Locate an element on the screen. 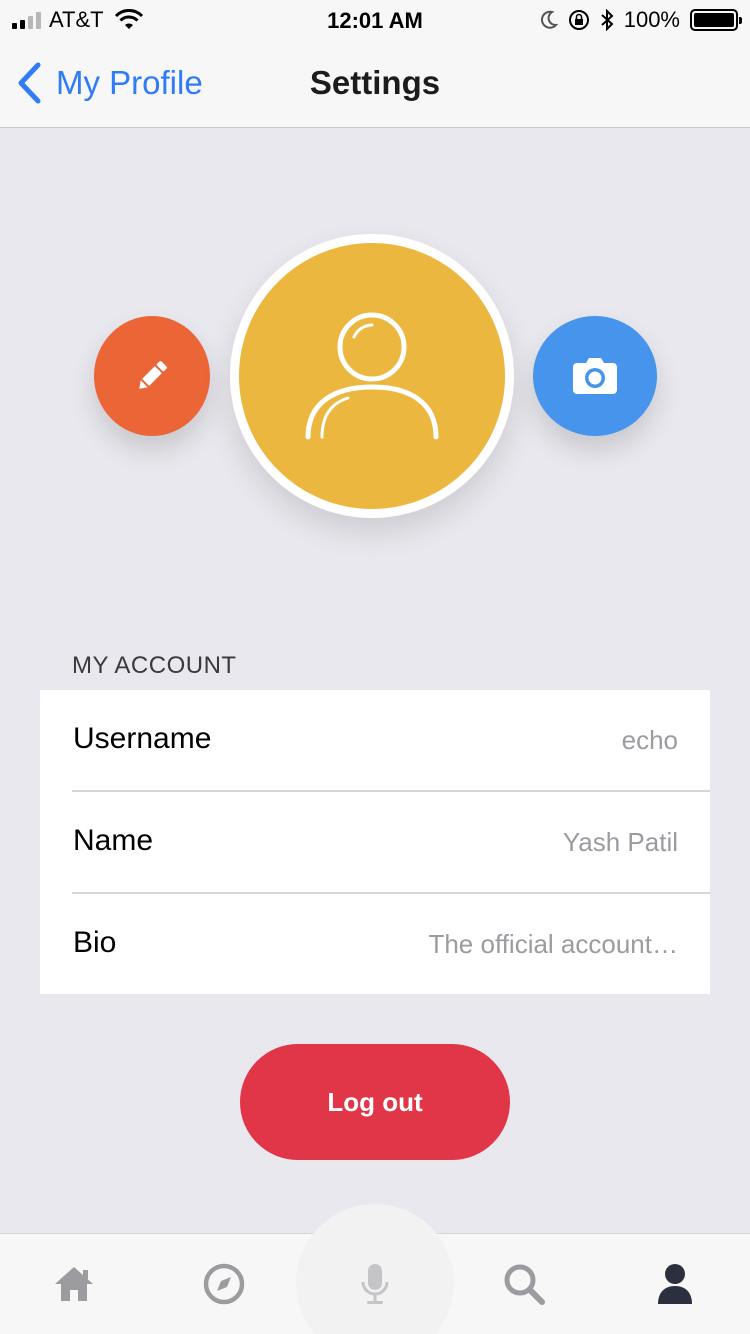  bio-label: Bio is located at coordinates (95, 942).